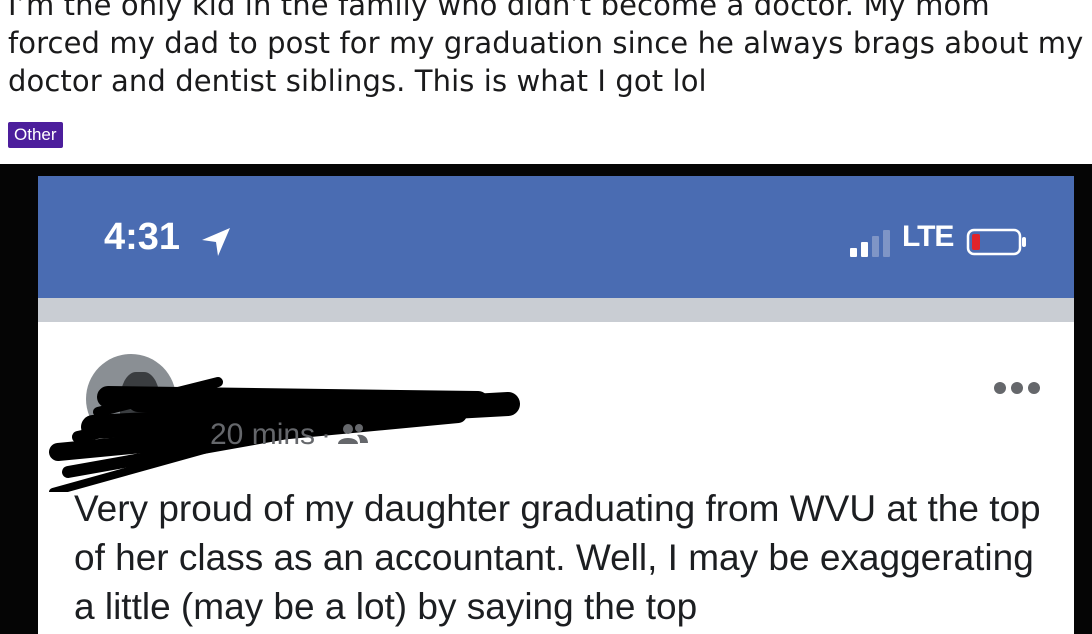 The height and width of the screenshot is (634, 1092). I want to click on post-meta: 20 mins ·, so click(289, 435).